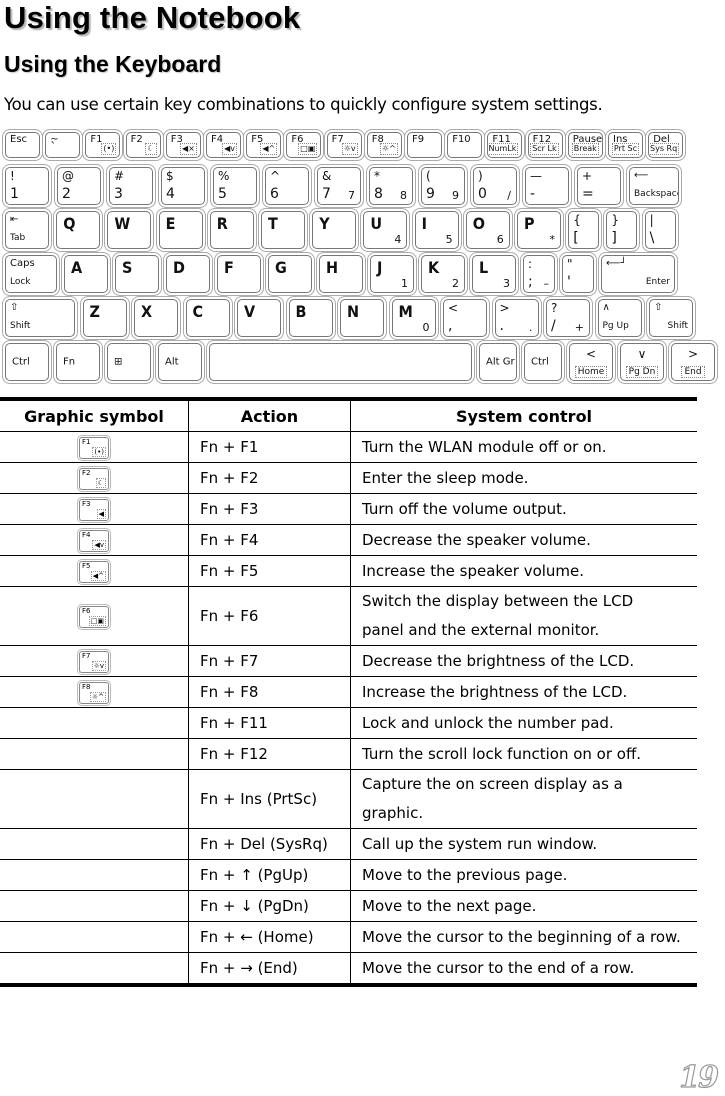 This screenshot has width=725, height=1096. What do you see at coordinates (349, 149) in the screenshot?
I see `brightness-down-icon: ☼v` at bounding box center [349, 149].